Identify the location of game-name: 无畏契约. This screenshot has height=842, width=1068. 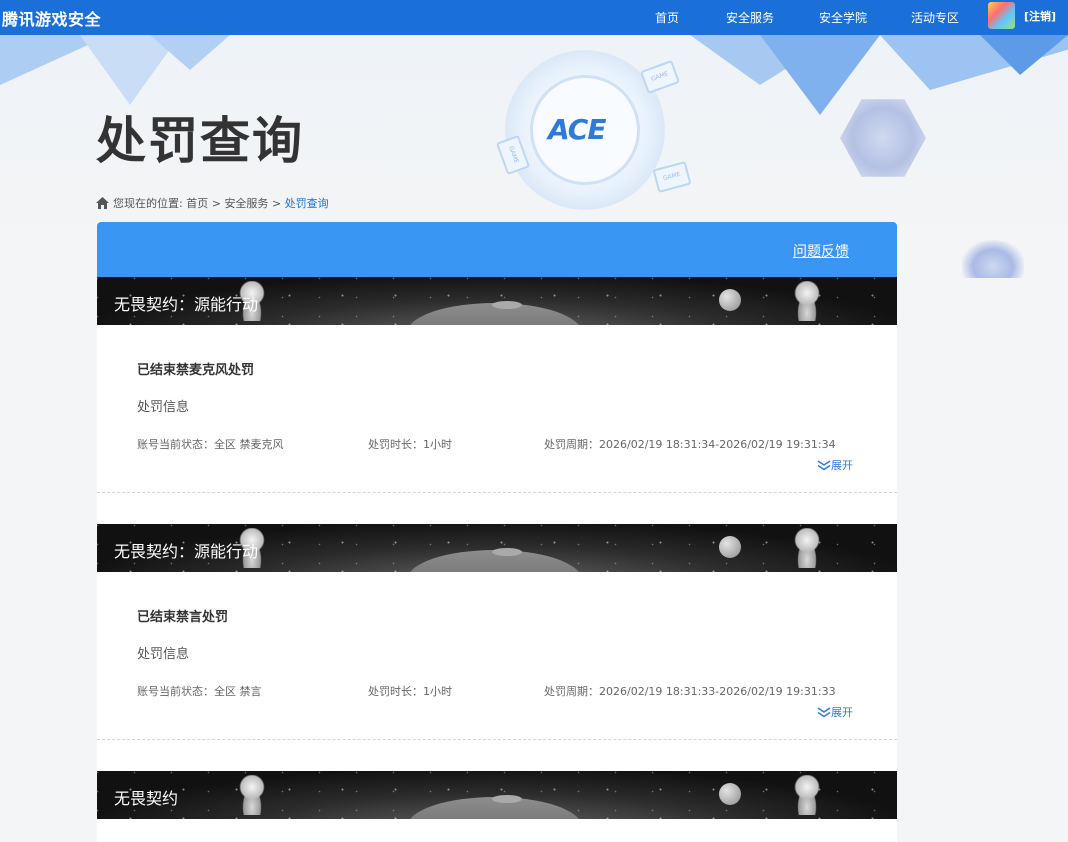
(146, 798).